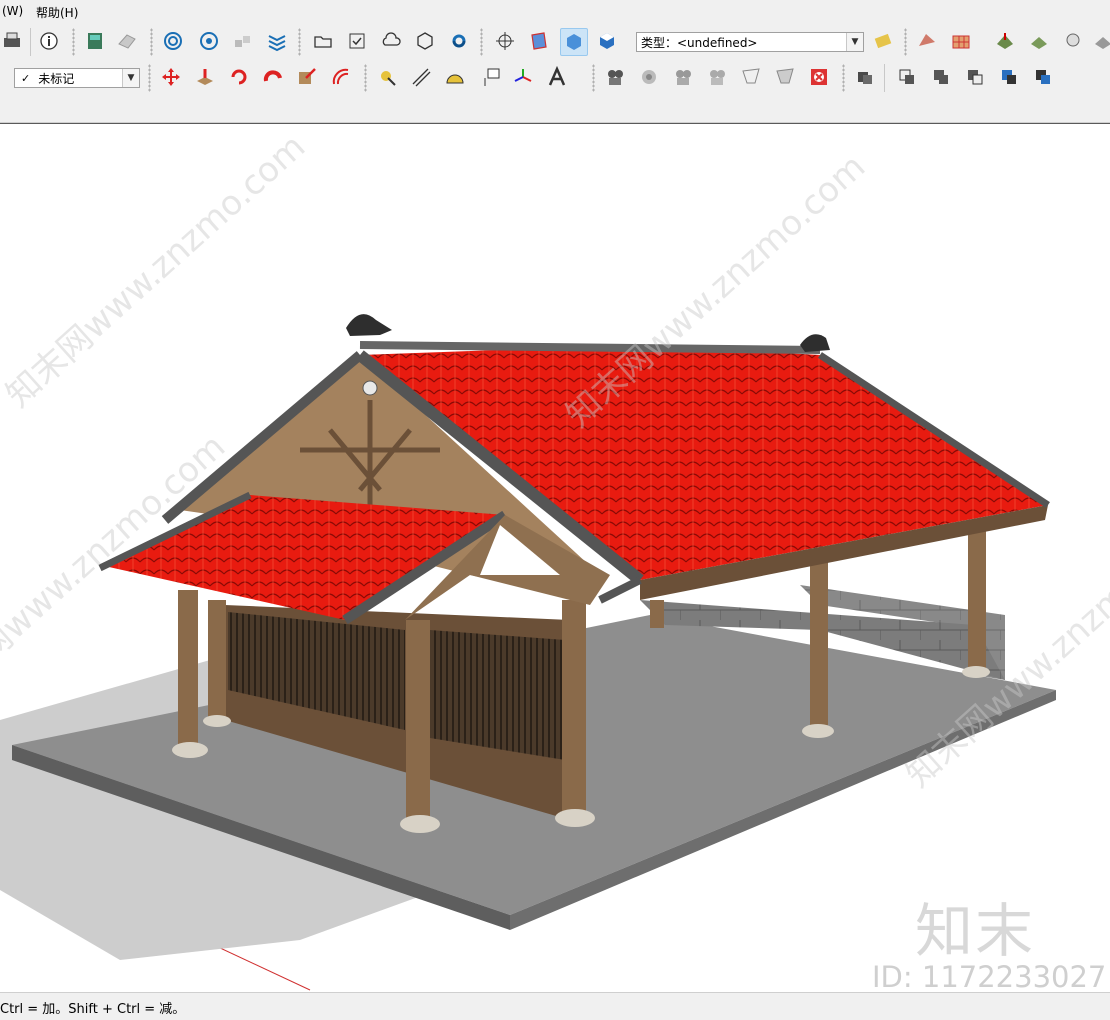 Image resolution: width=1110 pixels, height=1020 pixels. What do you see at coordinates (1073, 41) in the screenshot?
I see `drape-icon` at bounding box center [1073, 41].